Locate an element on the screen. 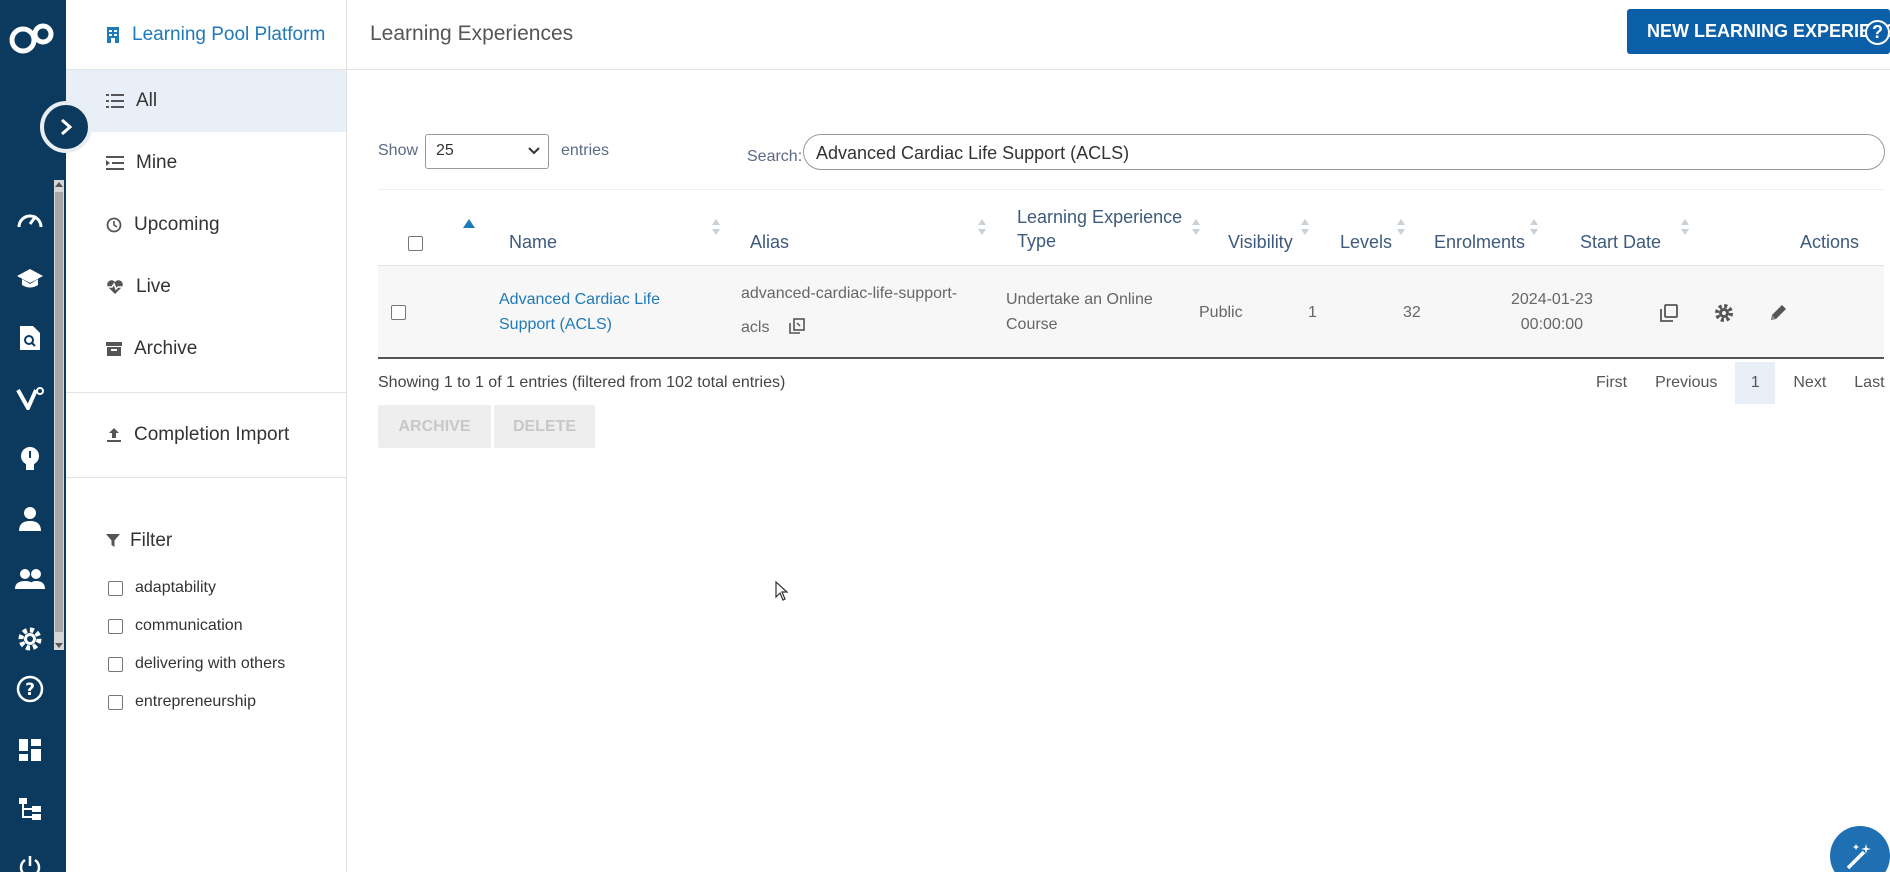 The height and width of the screenshot is (872, 1890). chevron-right-icon is located at coordinates (67, 127).